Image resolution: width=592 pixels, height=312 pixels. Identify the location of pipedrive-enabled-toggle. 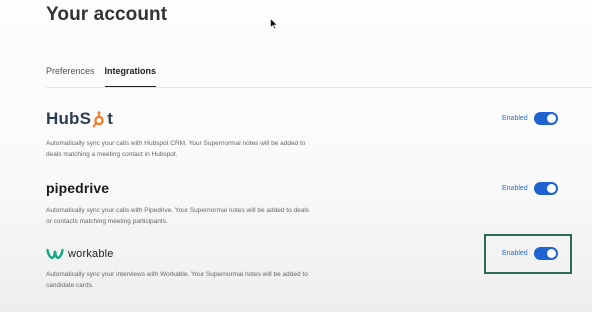
(545, 188).